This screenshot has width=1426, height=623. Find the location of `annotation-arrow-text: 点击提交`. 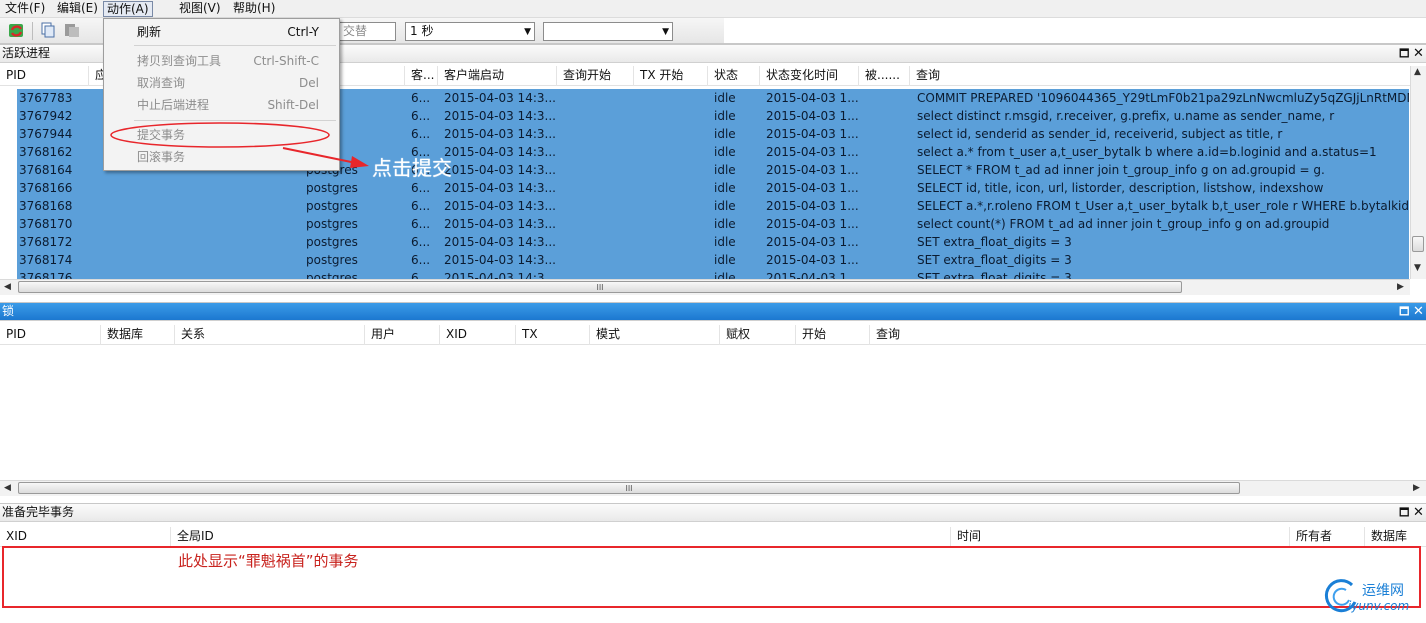

annotation-arrow-text: 点击提交 is located at coordinates (412, 168).